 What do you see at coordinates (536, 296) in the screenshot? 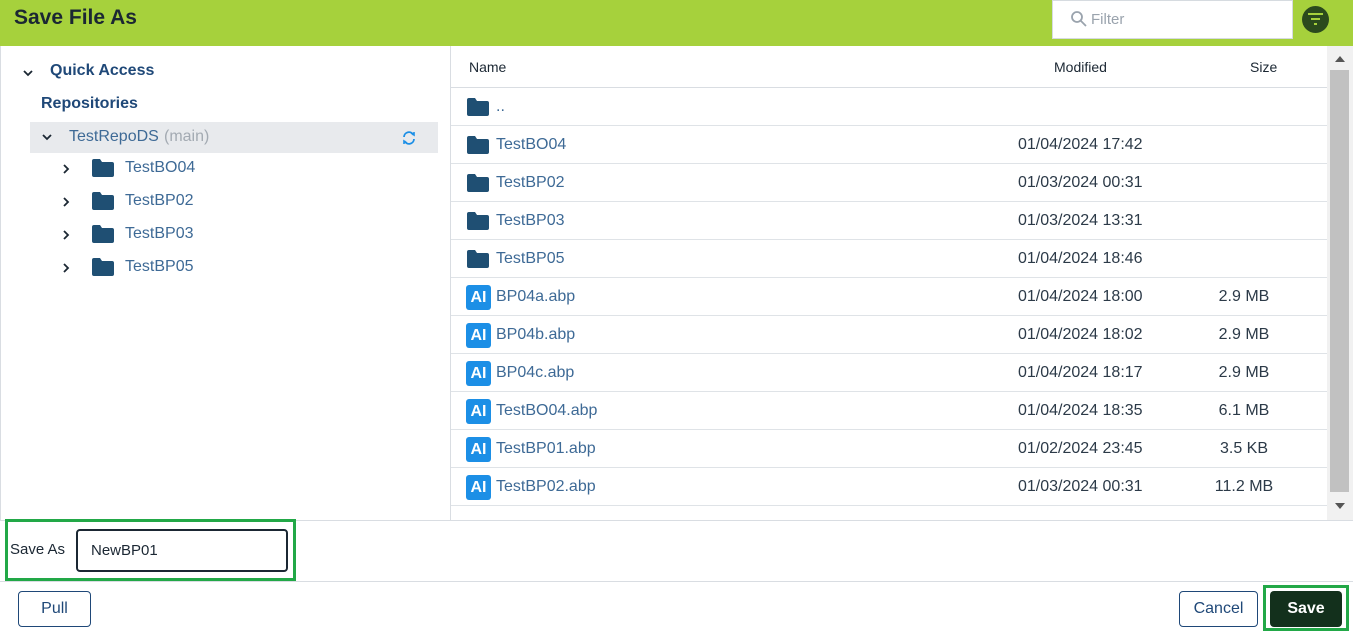
I see `file-name: BP04a.abp` at bounding box center [536, 296].